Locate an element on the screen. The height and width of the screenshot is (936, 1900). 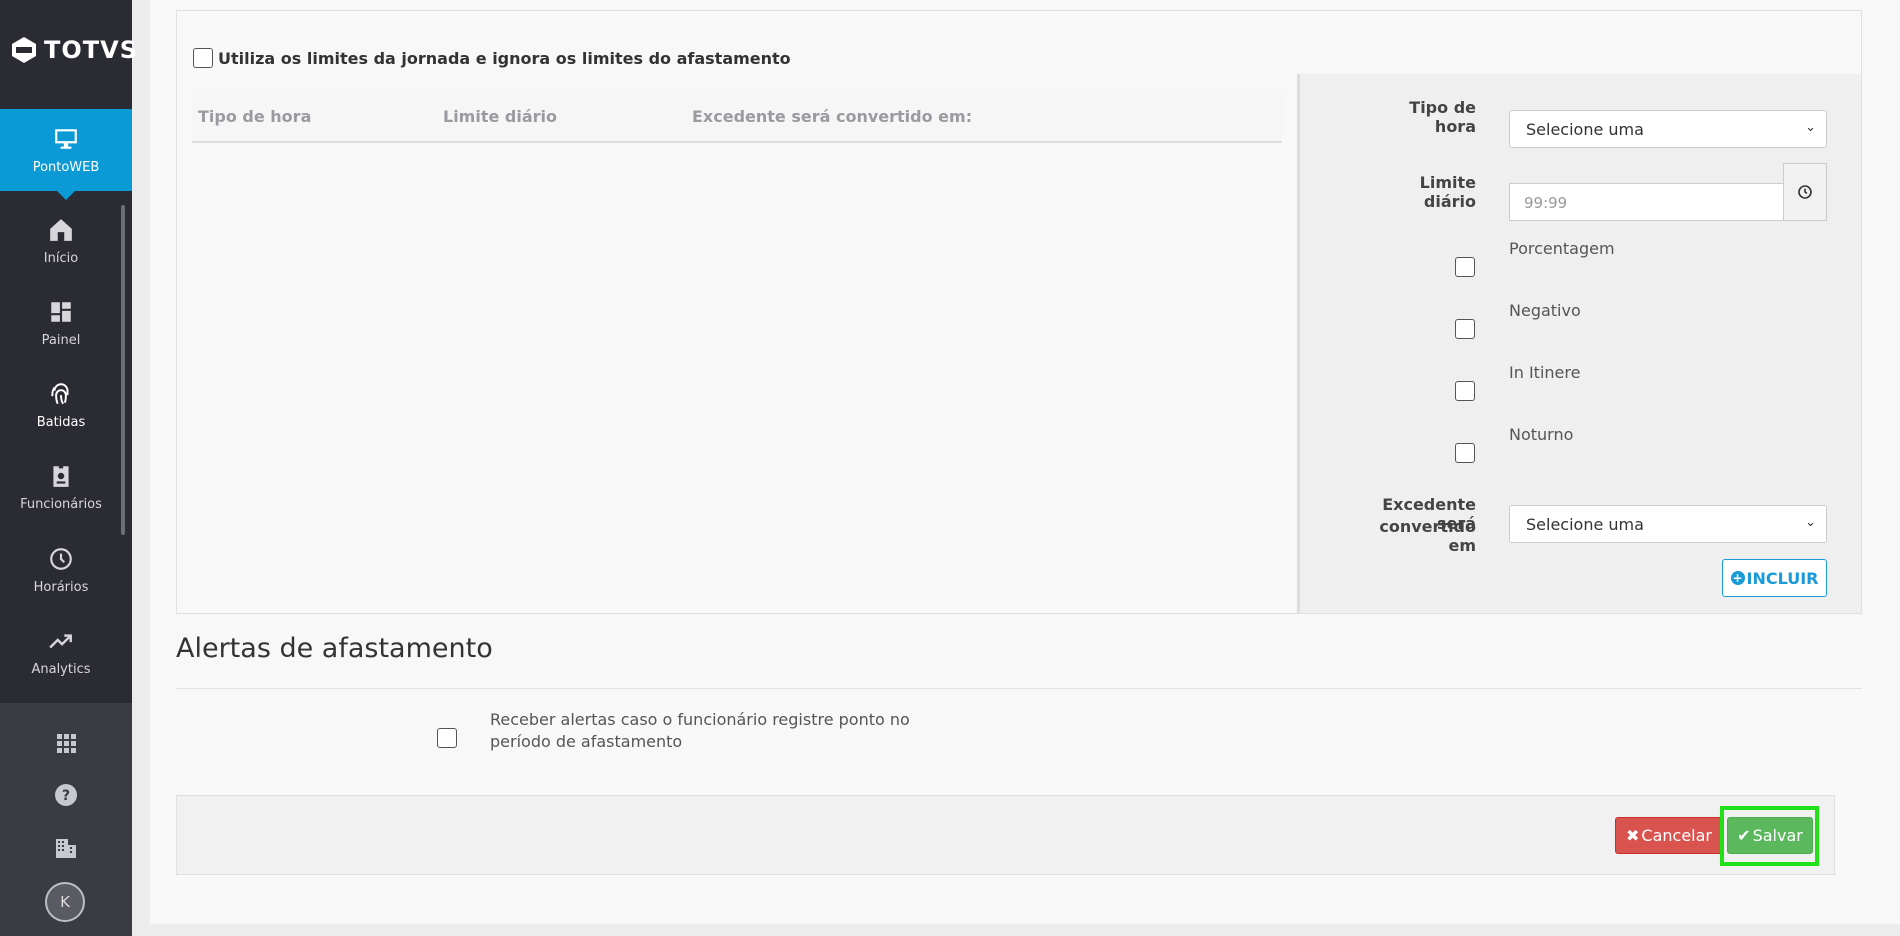
section-divider is located at coordinates (1019, 688).